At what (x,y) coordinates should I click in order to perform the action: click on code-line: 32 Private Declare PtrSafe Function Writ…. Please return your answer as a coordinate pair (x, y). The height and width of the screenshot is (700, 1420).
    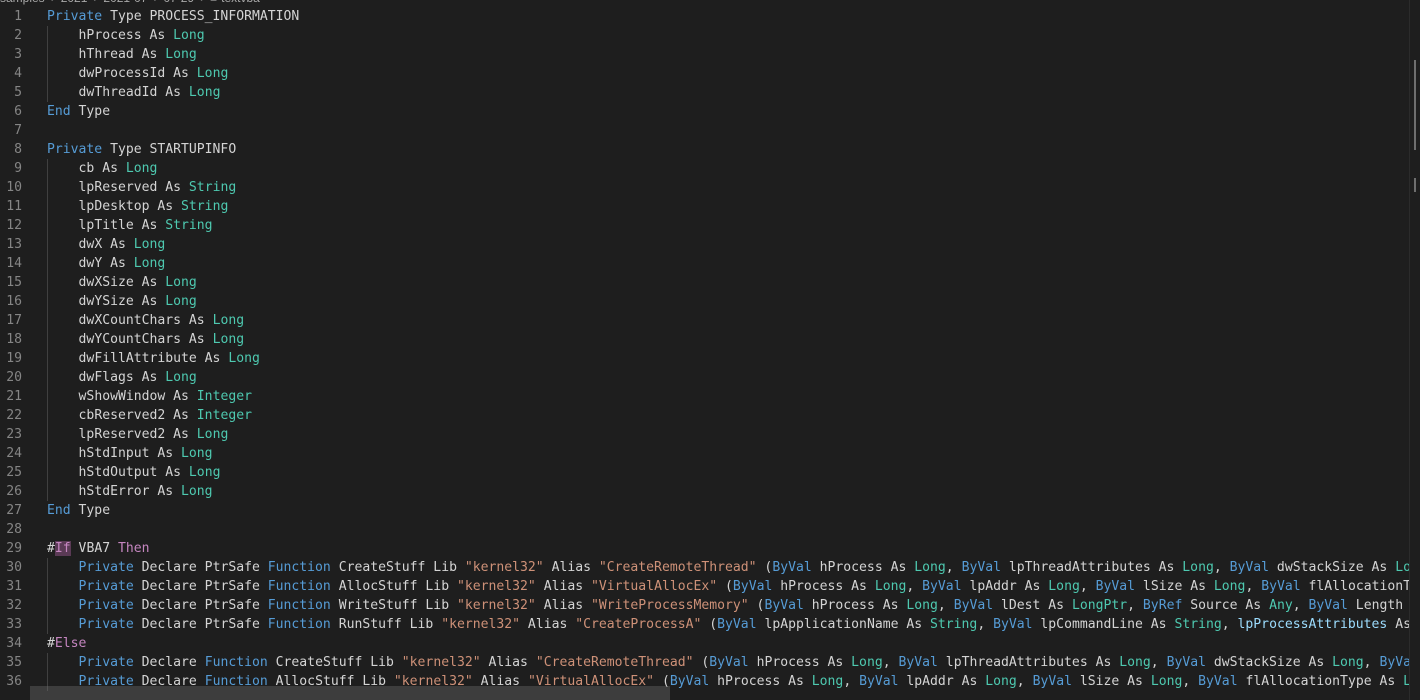
    Looking at the image, I should click on (710, 605).